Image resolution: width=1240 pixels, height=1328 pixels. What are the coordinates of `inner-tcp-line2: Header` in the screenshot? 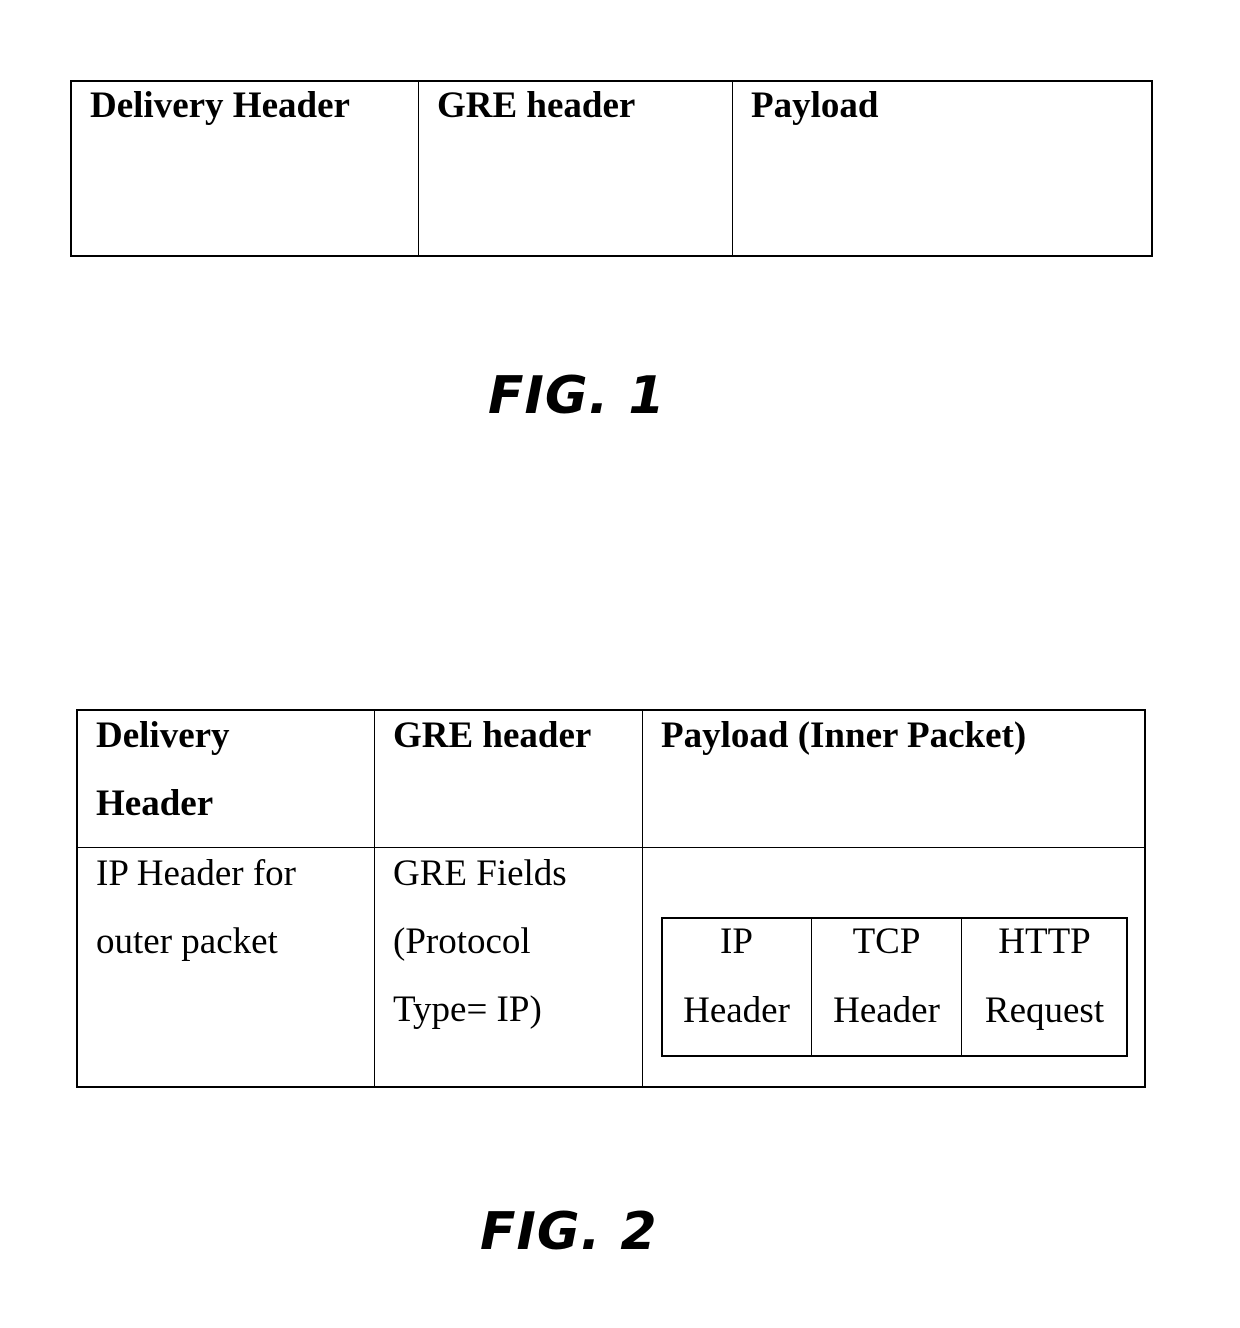 It's located at (886, 1010).